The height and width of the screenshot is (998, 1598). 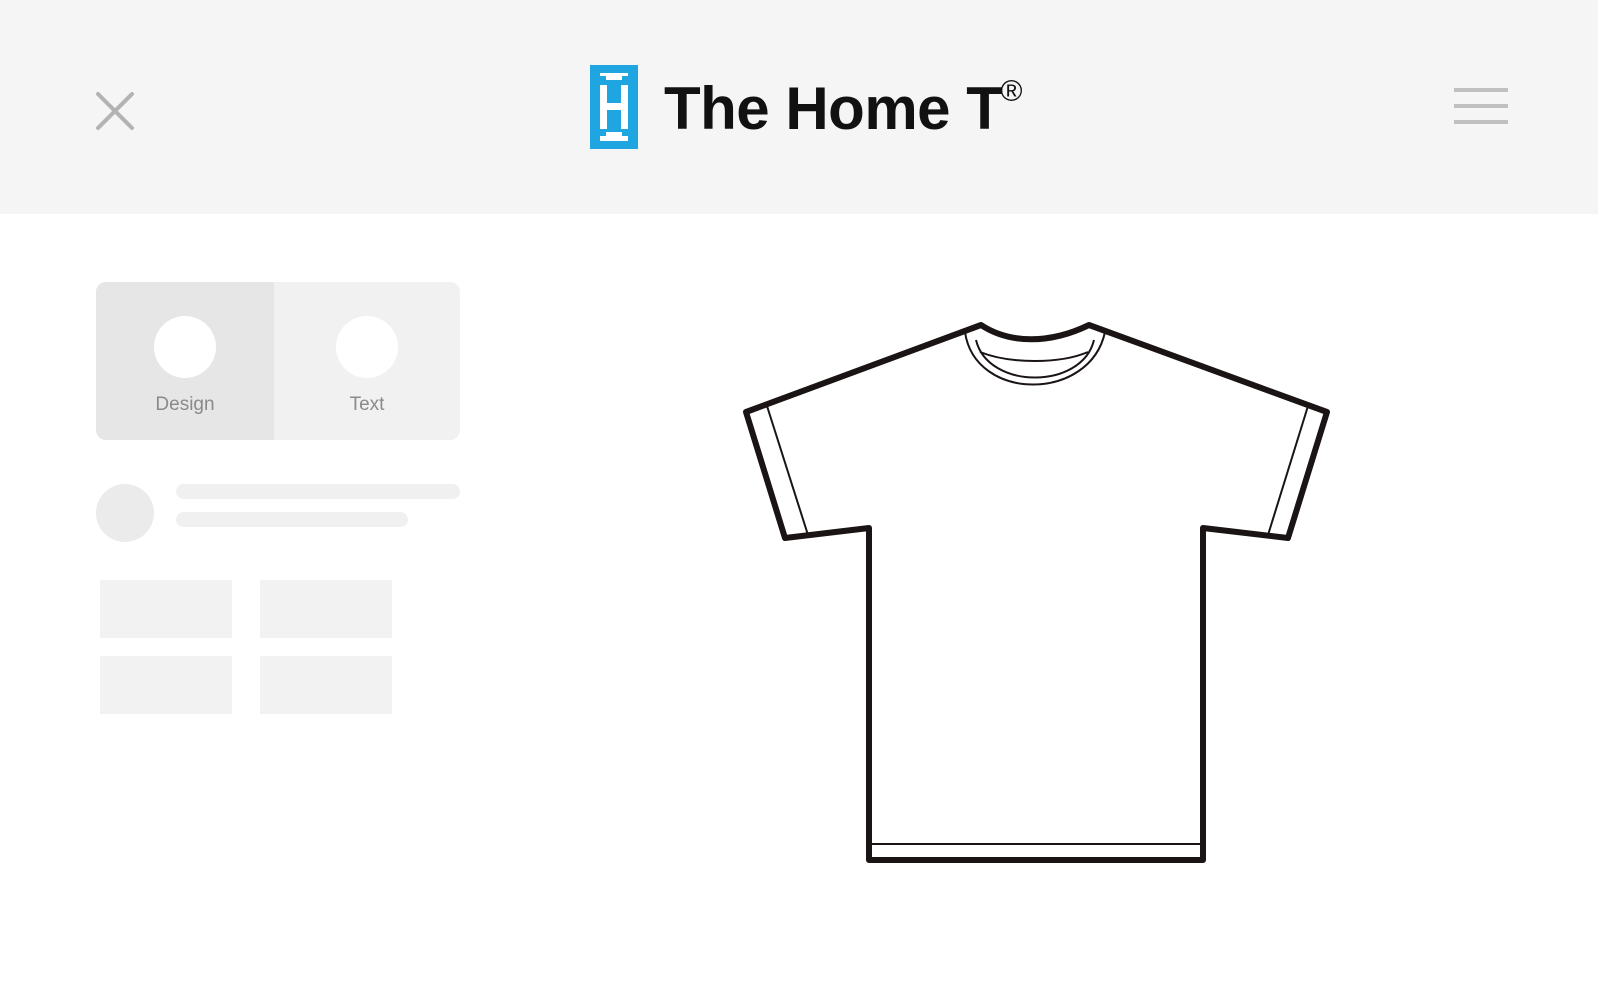 What do you see at coordinates (367, 347) in the screenshot?
I see `text-tab-icon` at bounding box center [367, 347].